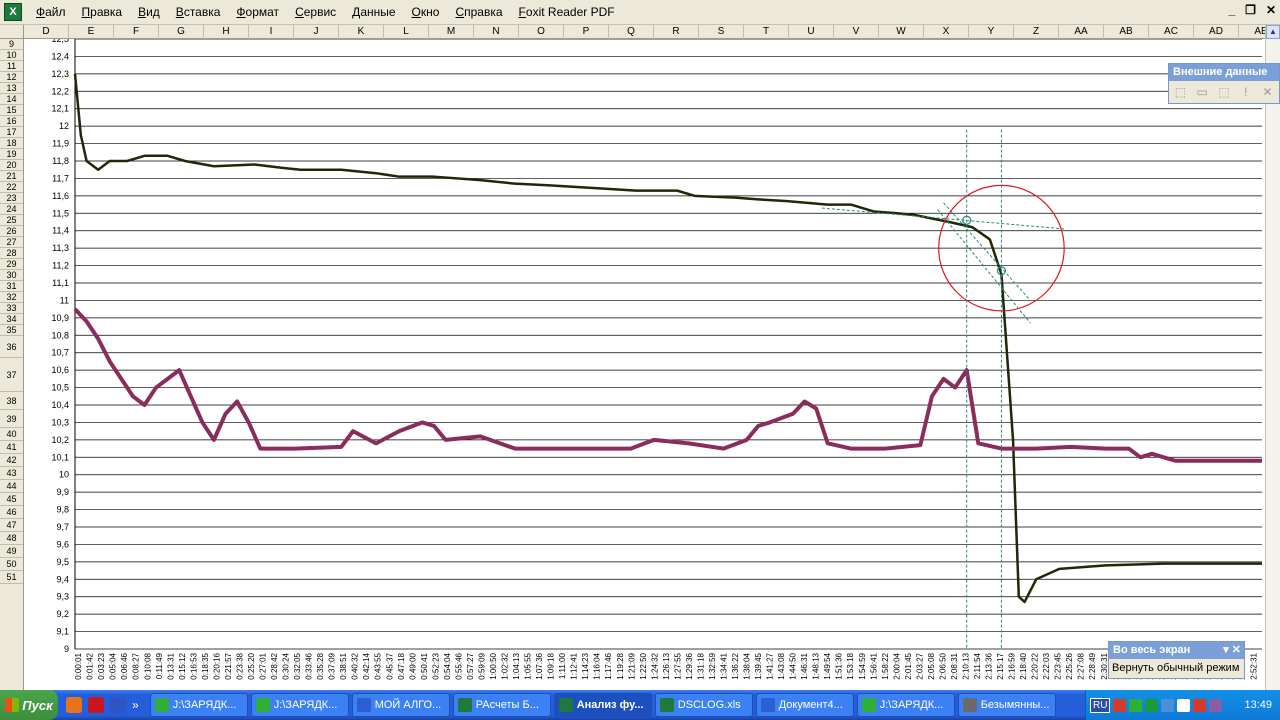 Image resolution: width=1280 pixels, height=720 pixels. What do you see at coordinates (11, 297) in the screenshot?
I see `row-header-32: 32` at bounding box center [11, 297].